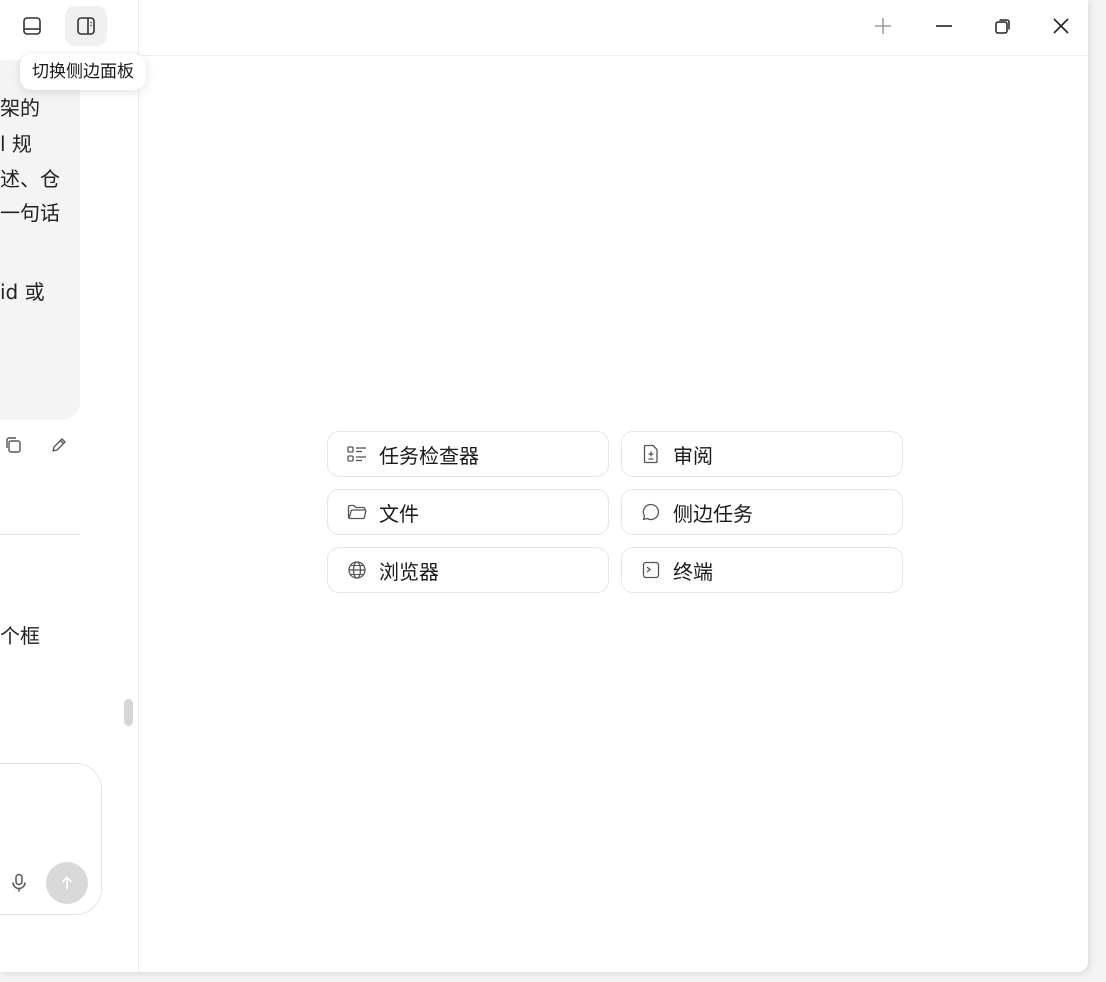 Image resolution: width=1106 pixels, height=982 pixels. Describe the element at coordinates (713, 513) in the screenshot. I see `action-label: 侧边任务` at that location.